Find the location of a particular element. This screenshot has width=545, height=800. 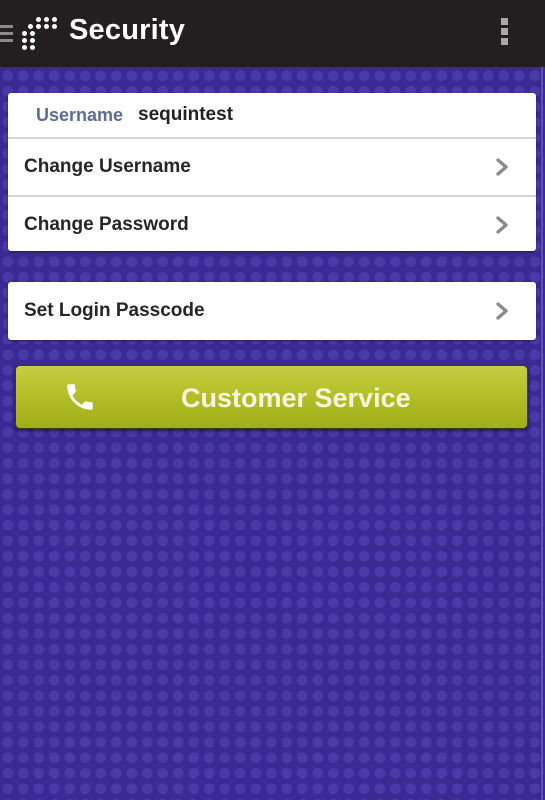

set-login-passcode-item: Set Login Passcode is located at coordinates (272, 311).